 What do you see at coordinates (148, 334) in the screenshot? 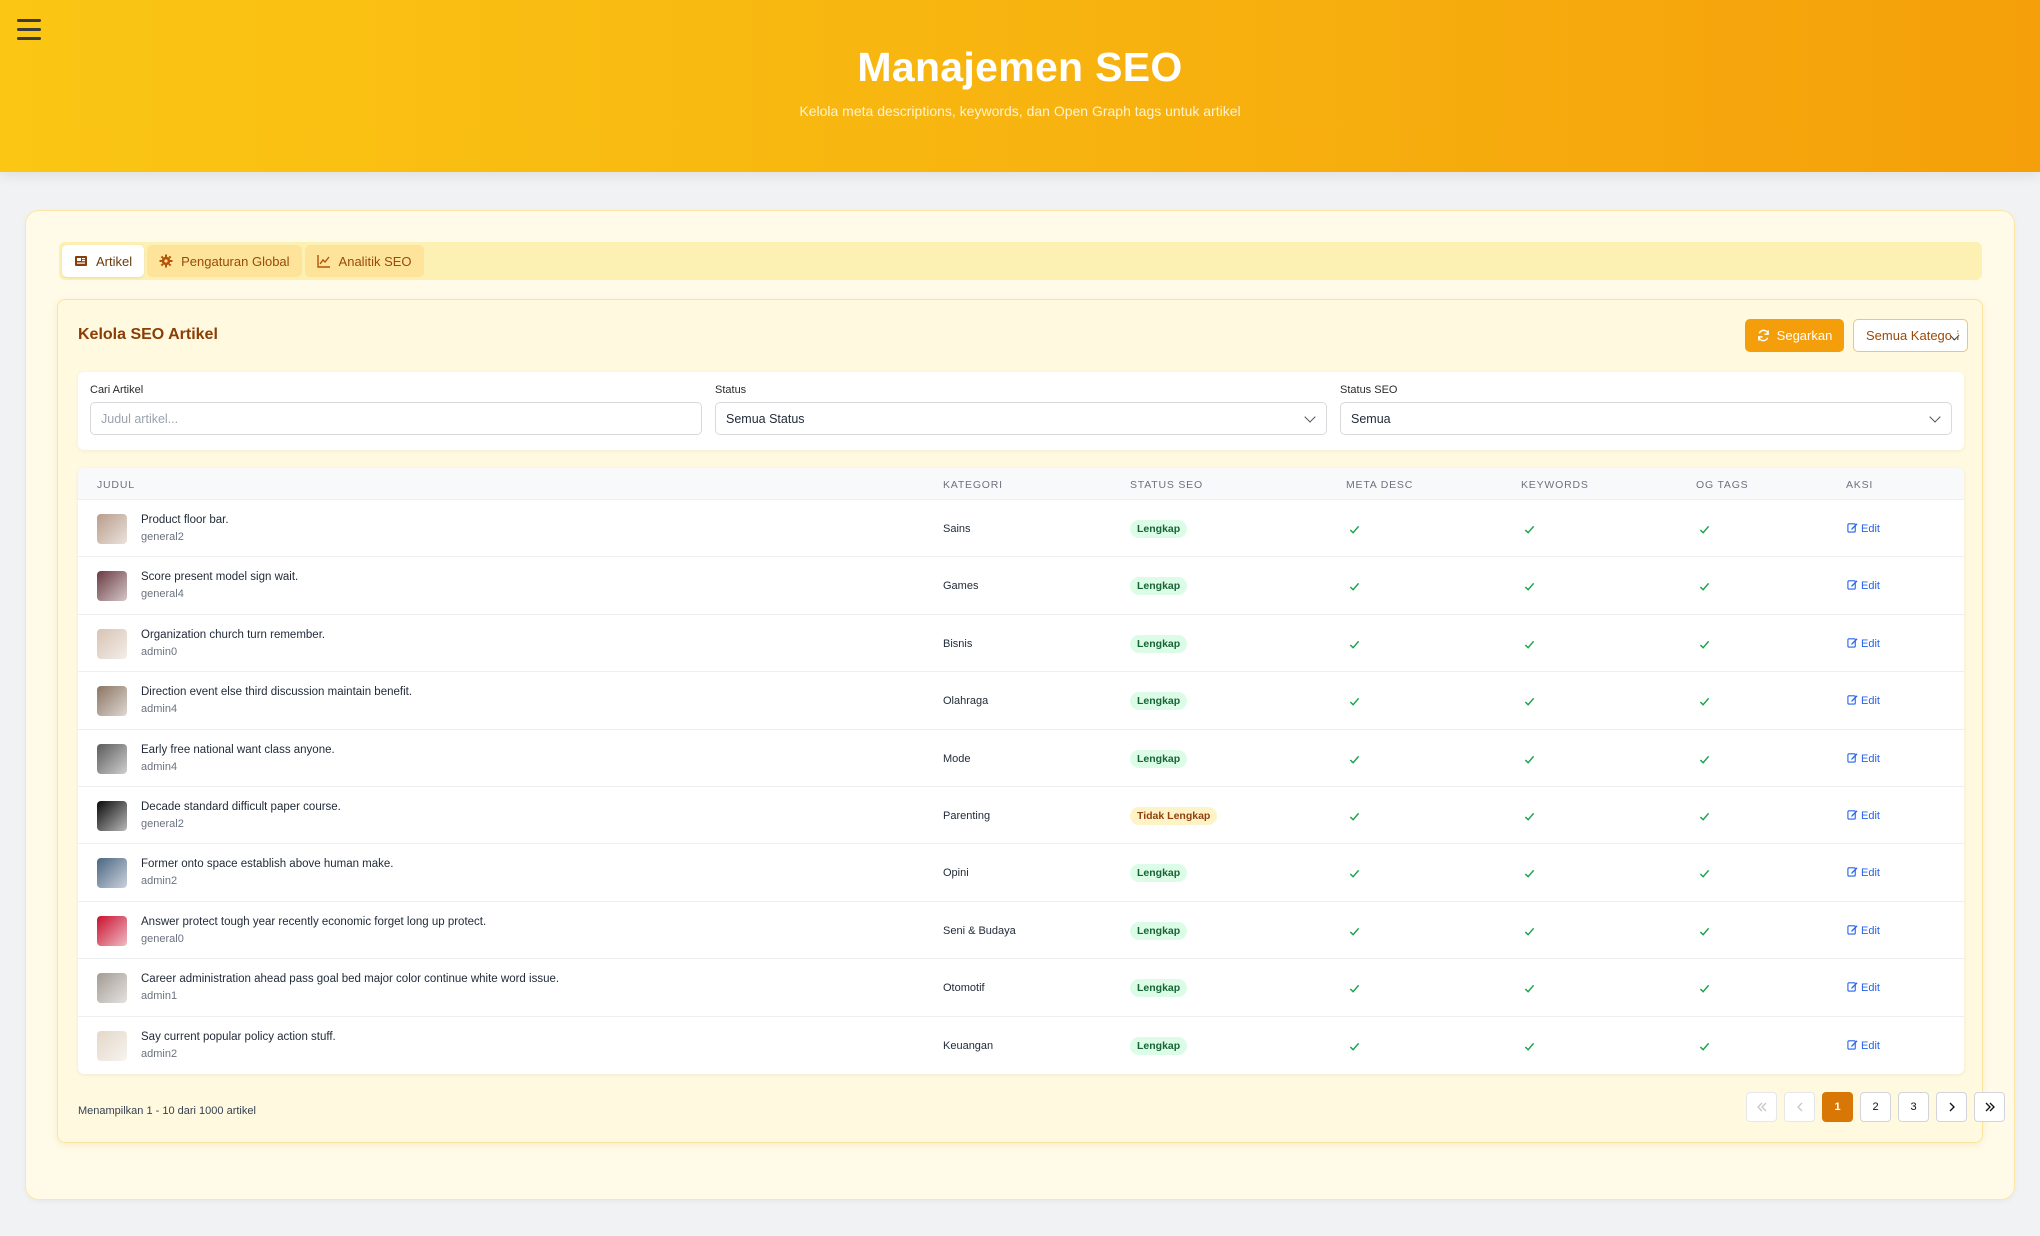
I see `panel-title: Kelola SEO Artikel` at bounding box center [148, 334].